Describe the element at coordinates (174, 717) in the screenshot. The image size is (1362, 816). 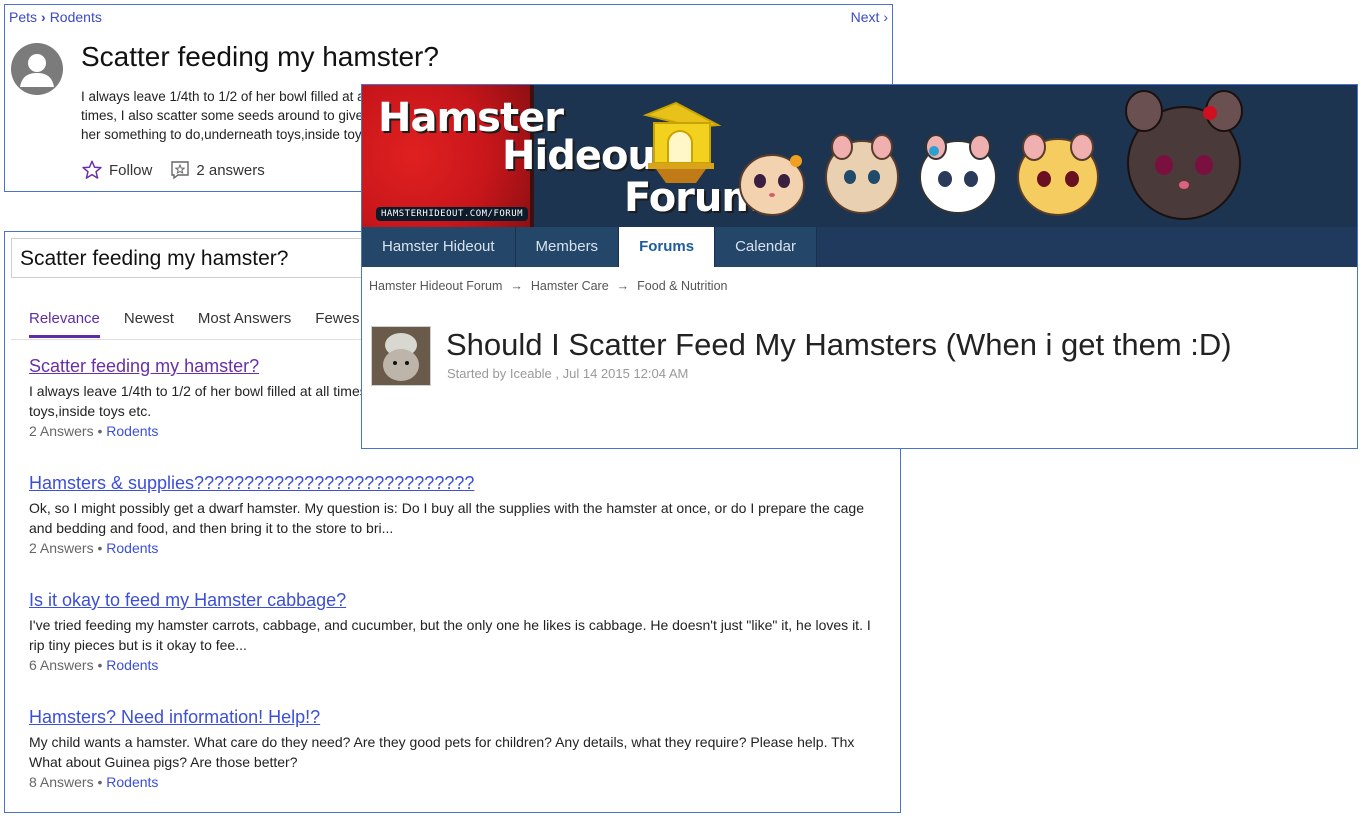
I see `result-title-link: Hamsters? Need information! Help!?` at that location.